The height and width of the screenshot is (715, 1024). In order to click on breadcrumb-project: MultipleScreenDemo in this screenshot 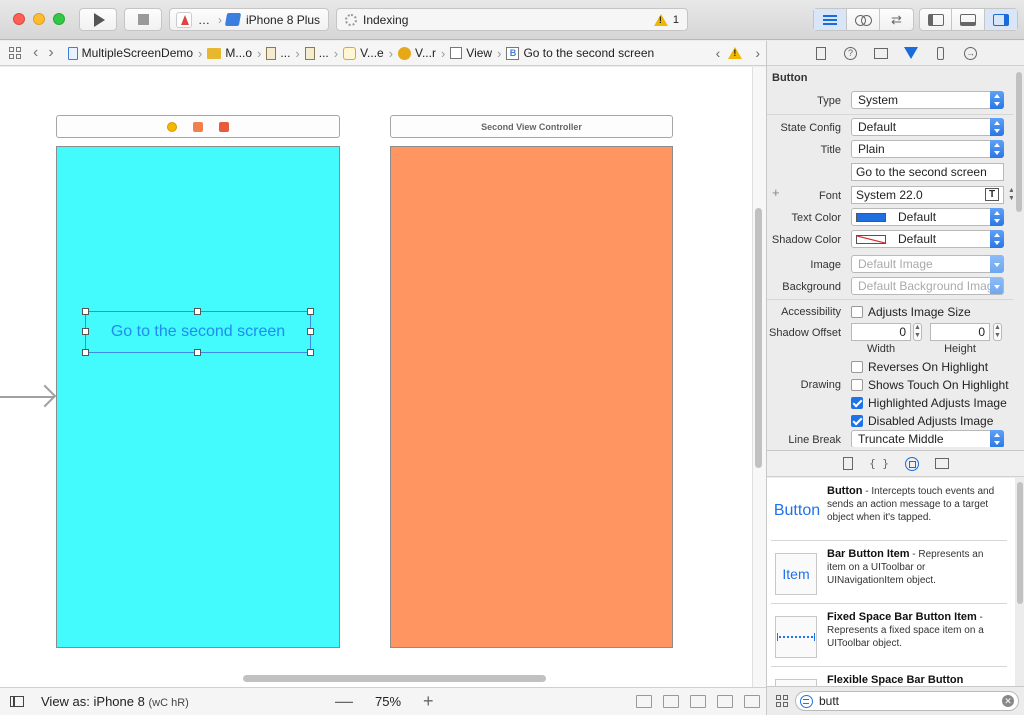, I will do `click(130, 53)`.